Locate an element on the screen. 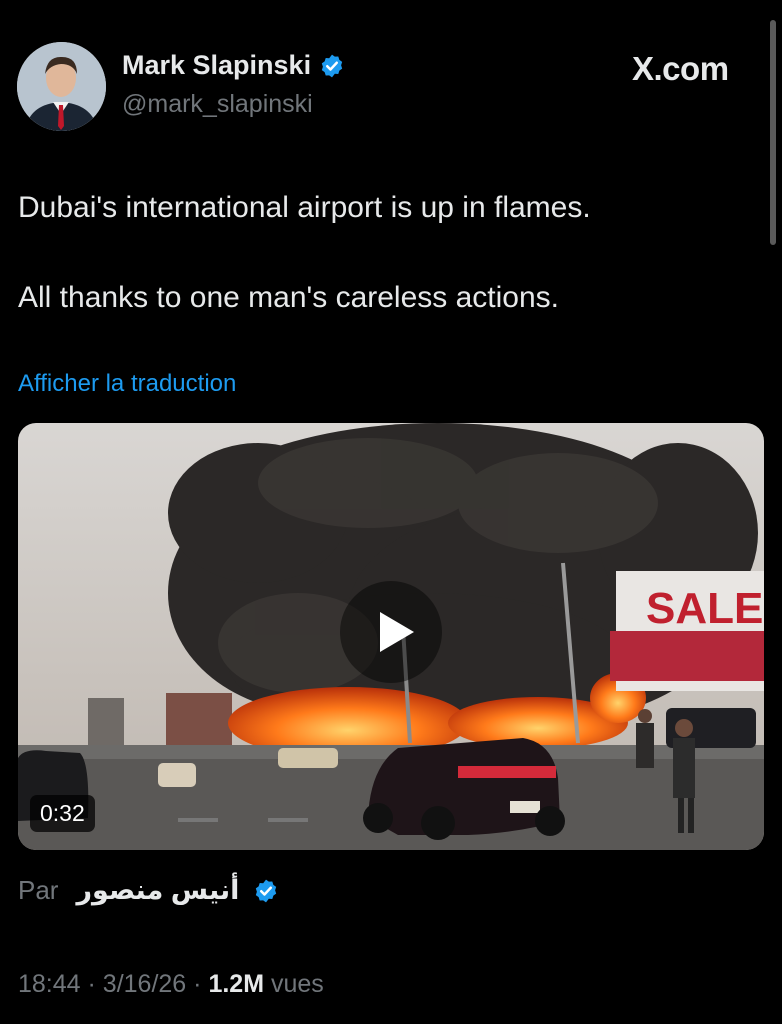 The image size is (782, 1024). avatar-image is located at coordinates (61, 86).